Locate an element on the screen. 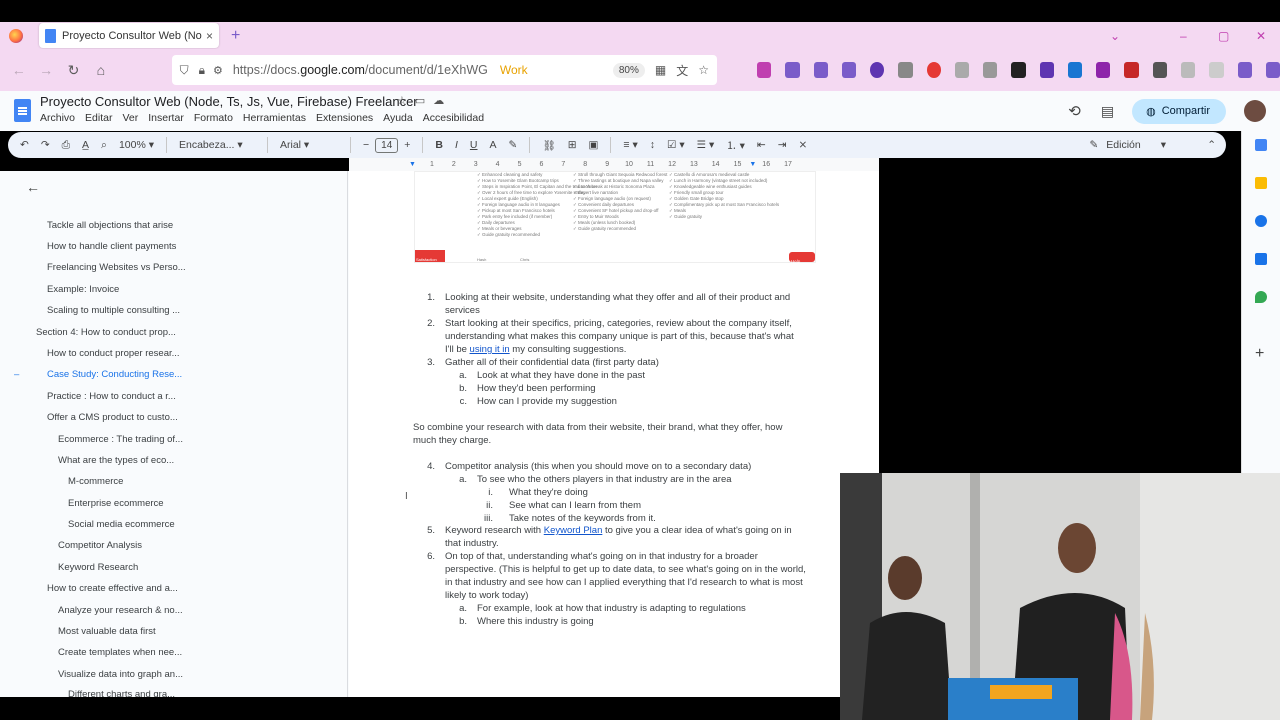 This screenshot has height=720, width=1280. keyword-plan-link: Keyword Plan is located at coordinates (573, 530).